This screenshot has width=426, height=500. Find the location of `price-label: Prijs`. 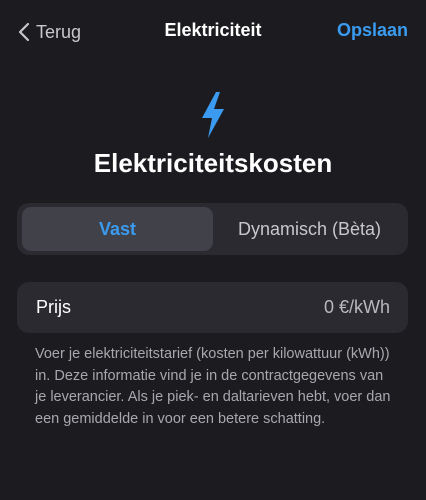

price-label: Prijs is located at coordinates (53, 307).